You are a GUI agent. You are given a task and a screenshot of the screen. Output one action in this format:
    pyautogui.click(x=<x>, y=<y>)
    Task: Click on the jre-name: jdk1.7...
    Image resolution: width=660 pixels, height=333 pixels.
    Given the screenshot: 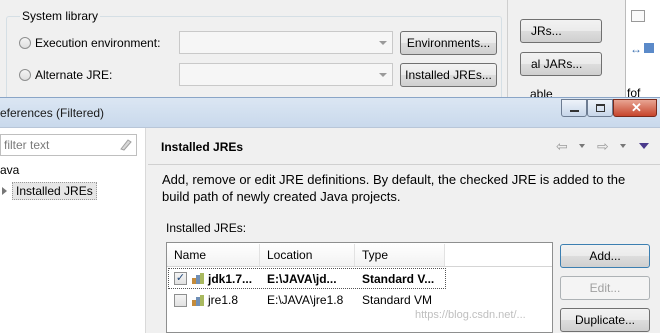 What is the action you would take?
    pyautogui.click(x=230, y=279)
    